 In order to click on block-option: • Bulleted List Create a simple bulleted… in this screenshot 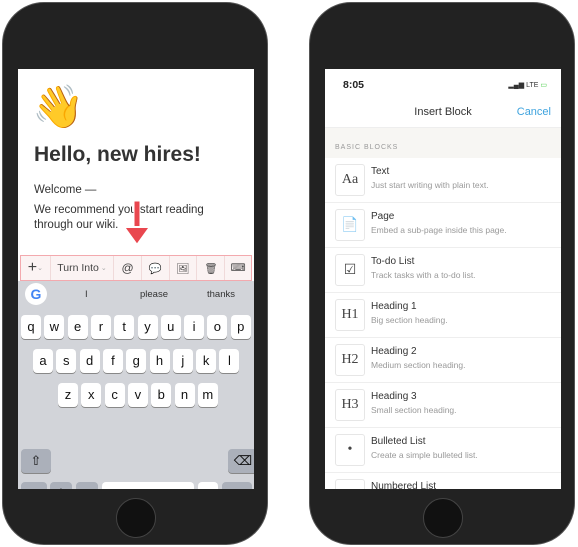, I will do `click(443, 450)`.